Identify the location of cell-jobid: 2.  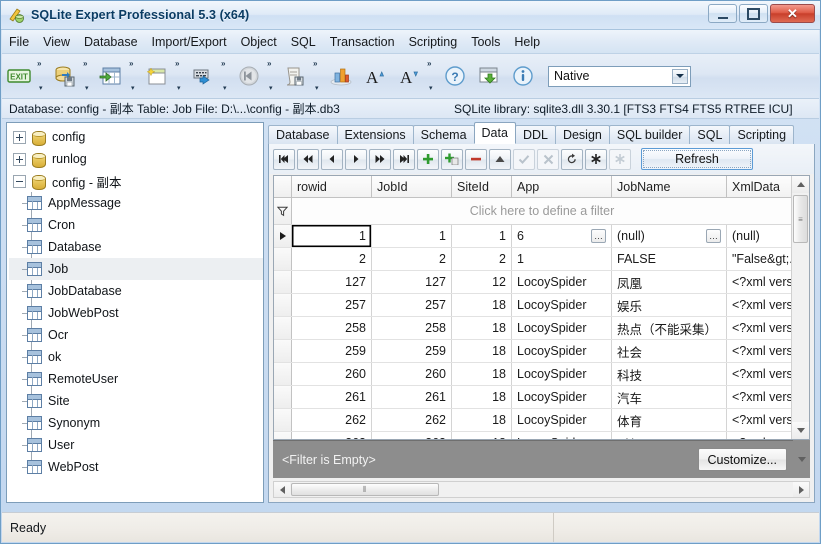
(412, 259).